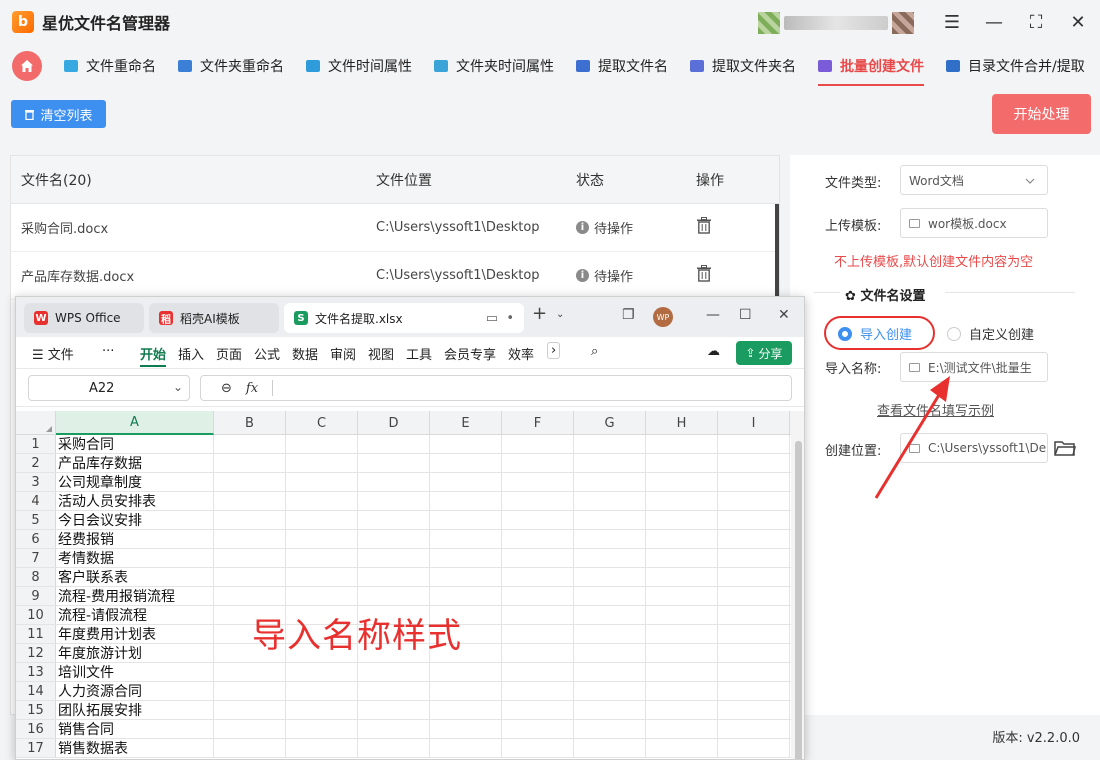  I want to click on row-header: 3, so click(36, 482).